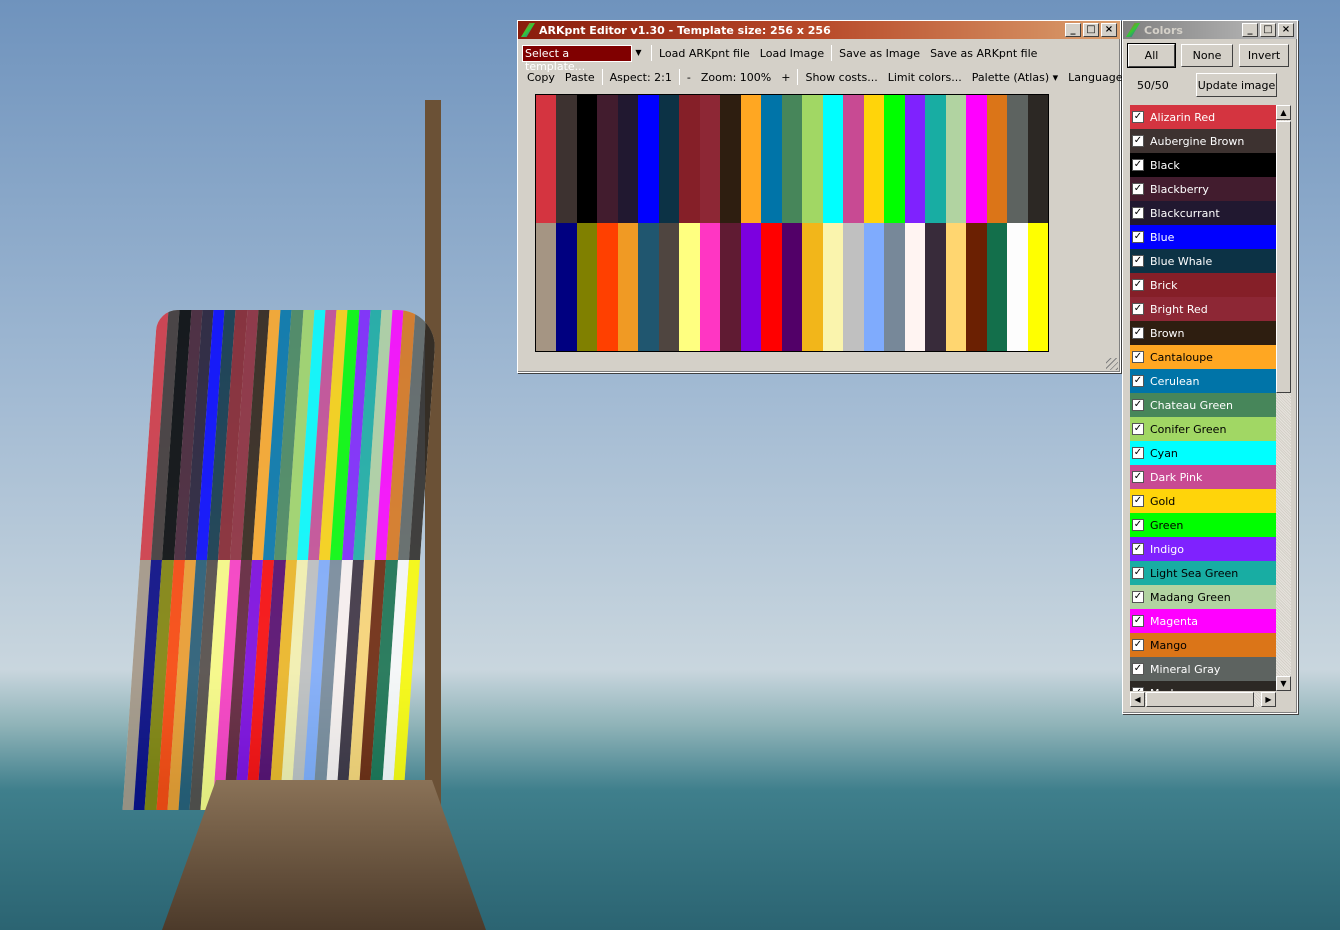 Image resolution: width=1340 pixels, height=930 pixels. Describe the element at coordinates (1203, 525) in the screenshot. I see `color-list-item: ✓ Green` at that location.